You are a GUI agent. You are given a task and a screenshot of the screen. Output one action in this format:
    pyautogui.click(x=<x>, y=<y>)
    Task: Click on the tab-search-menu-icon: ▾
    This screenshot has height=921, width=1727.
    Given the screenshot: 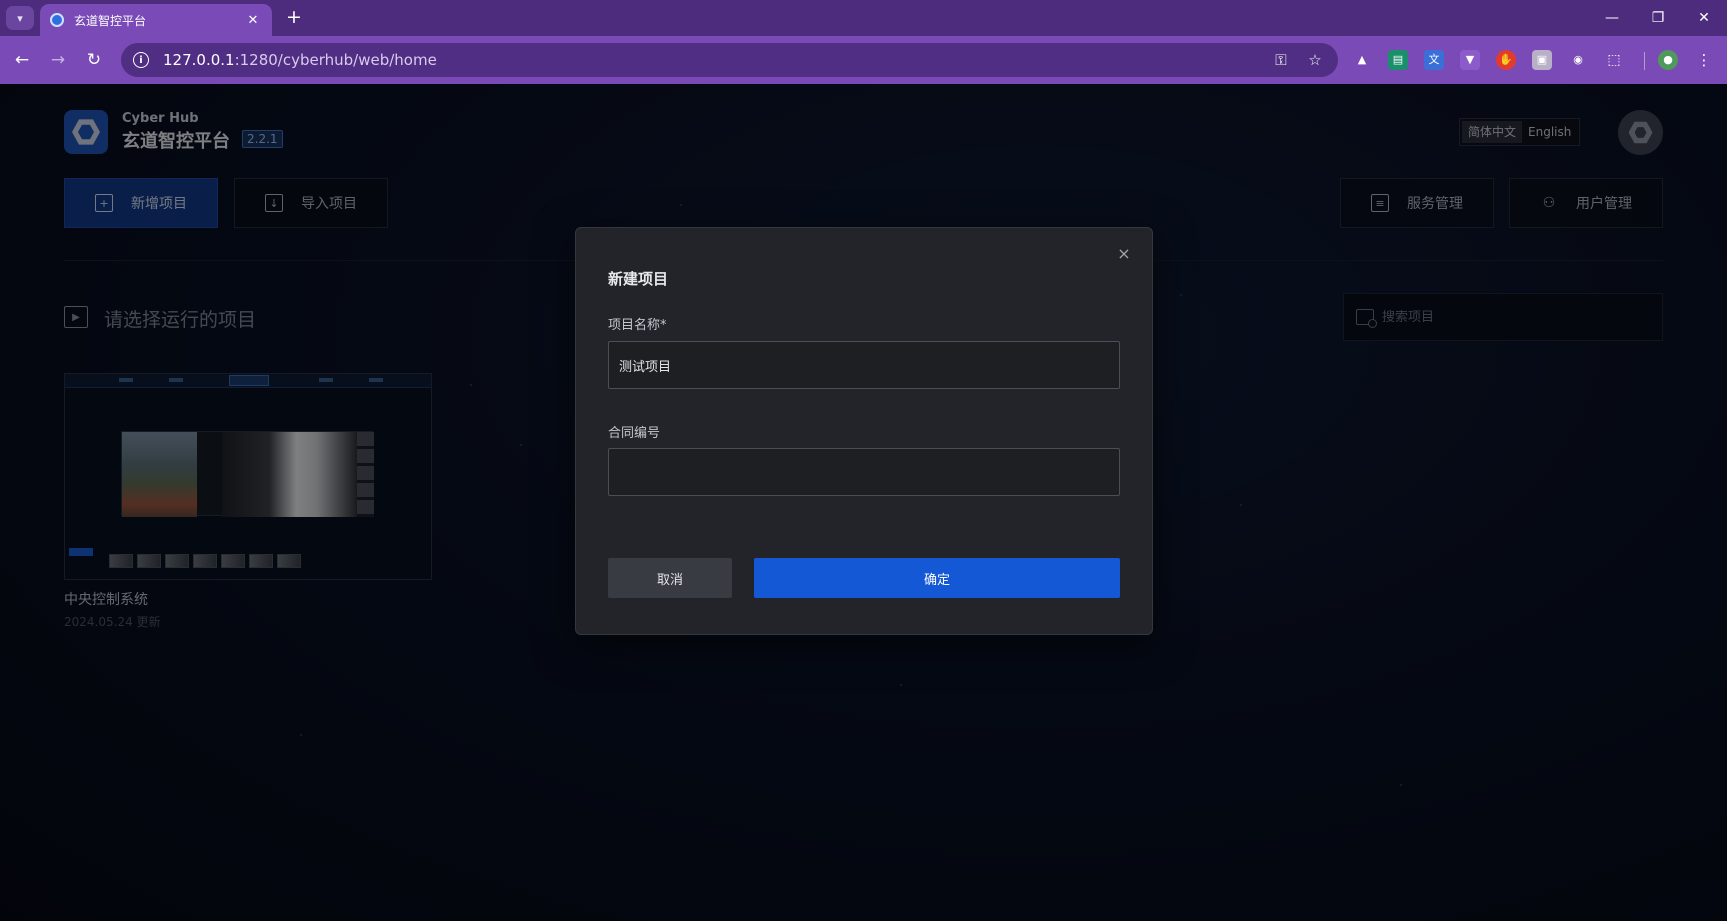 What is the action you would take?
    pyautogui.click(x=20, y=18)
    